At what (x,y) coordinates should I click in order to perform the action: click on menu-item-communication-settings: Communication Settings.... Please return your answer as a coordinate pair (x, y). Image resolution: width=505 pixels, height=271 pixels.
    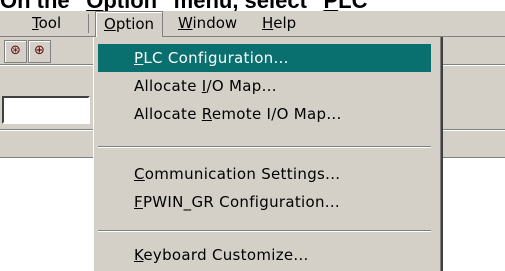
    Looking at the image, I should click on (264, 174).